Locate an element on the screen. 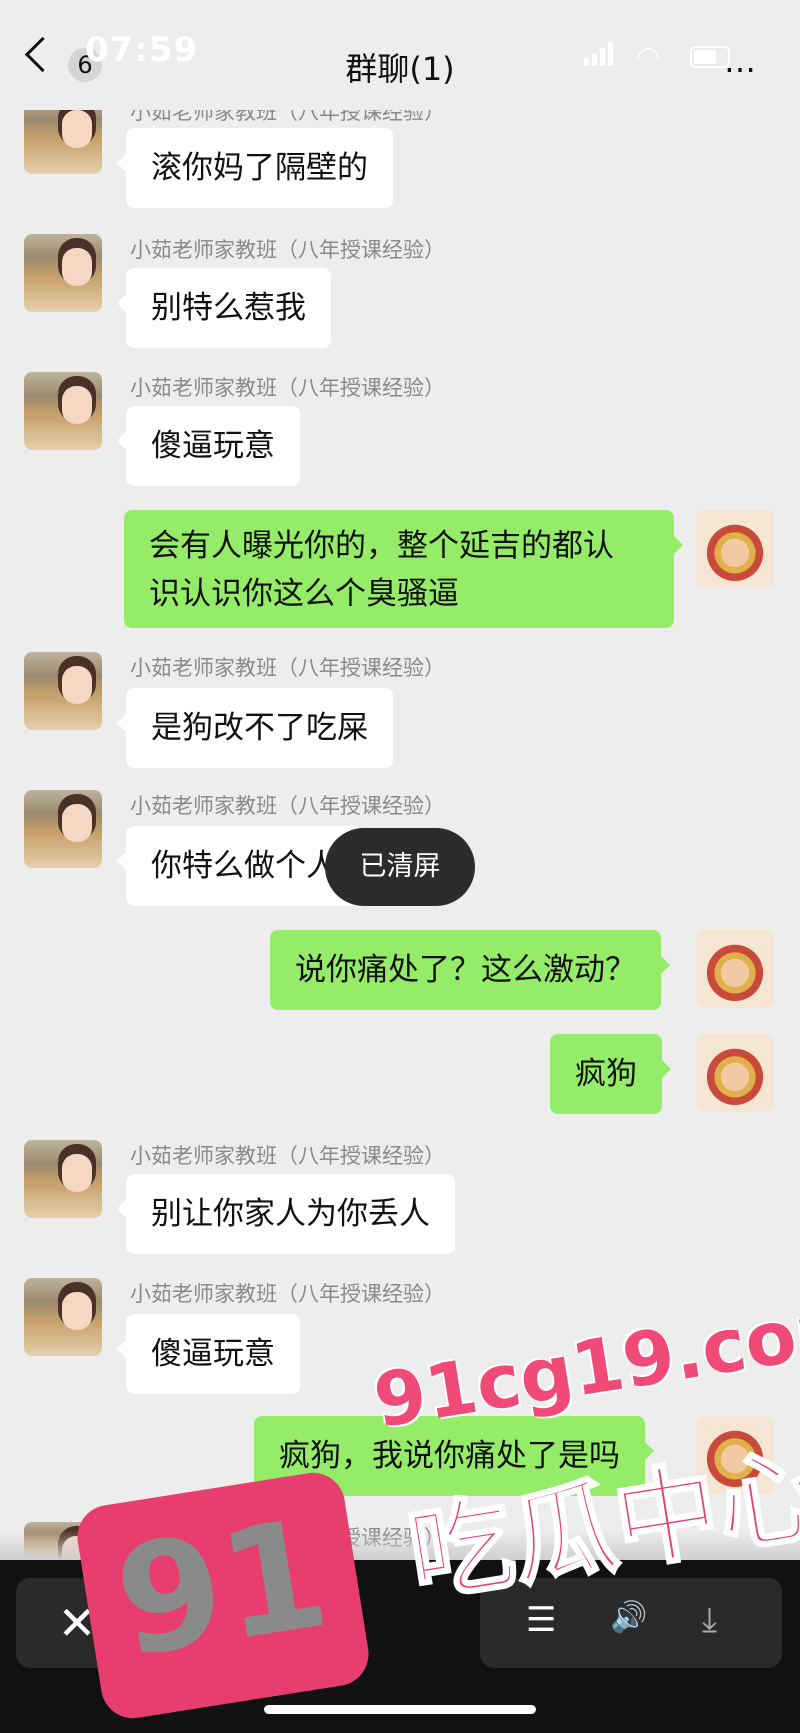 This screenshot has width=800, height=1733. download-icon: ⤓ is located at coordinates (709, 1620).